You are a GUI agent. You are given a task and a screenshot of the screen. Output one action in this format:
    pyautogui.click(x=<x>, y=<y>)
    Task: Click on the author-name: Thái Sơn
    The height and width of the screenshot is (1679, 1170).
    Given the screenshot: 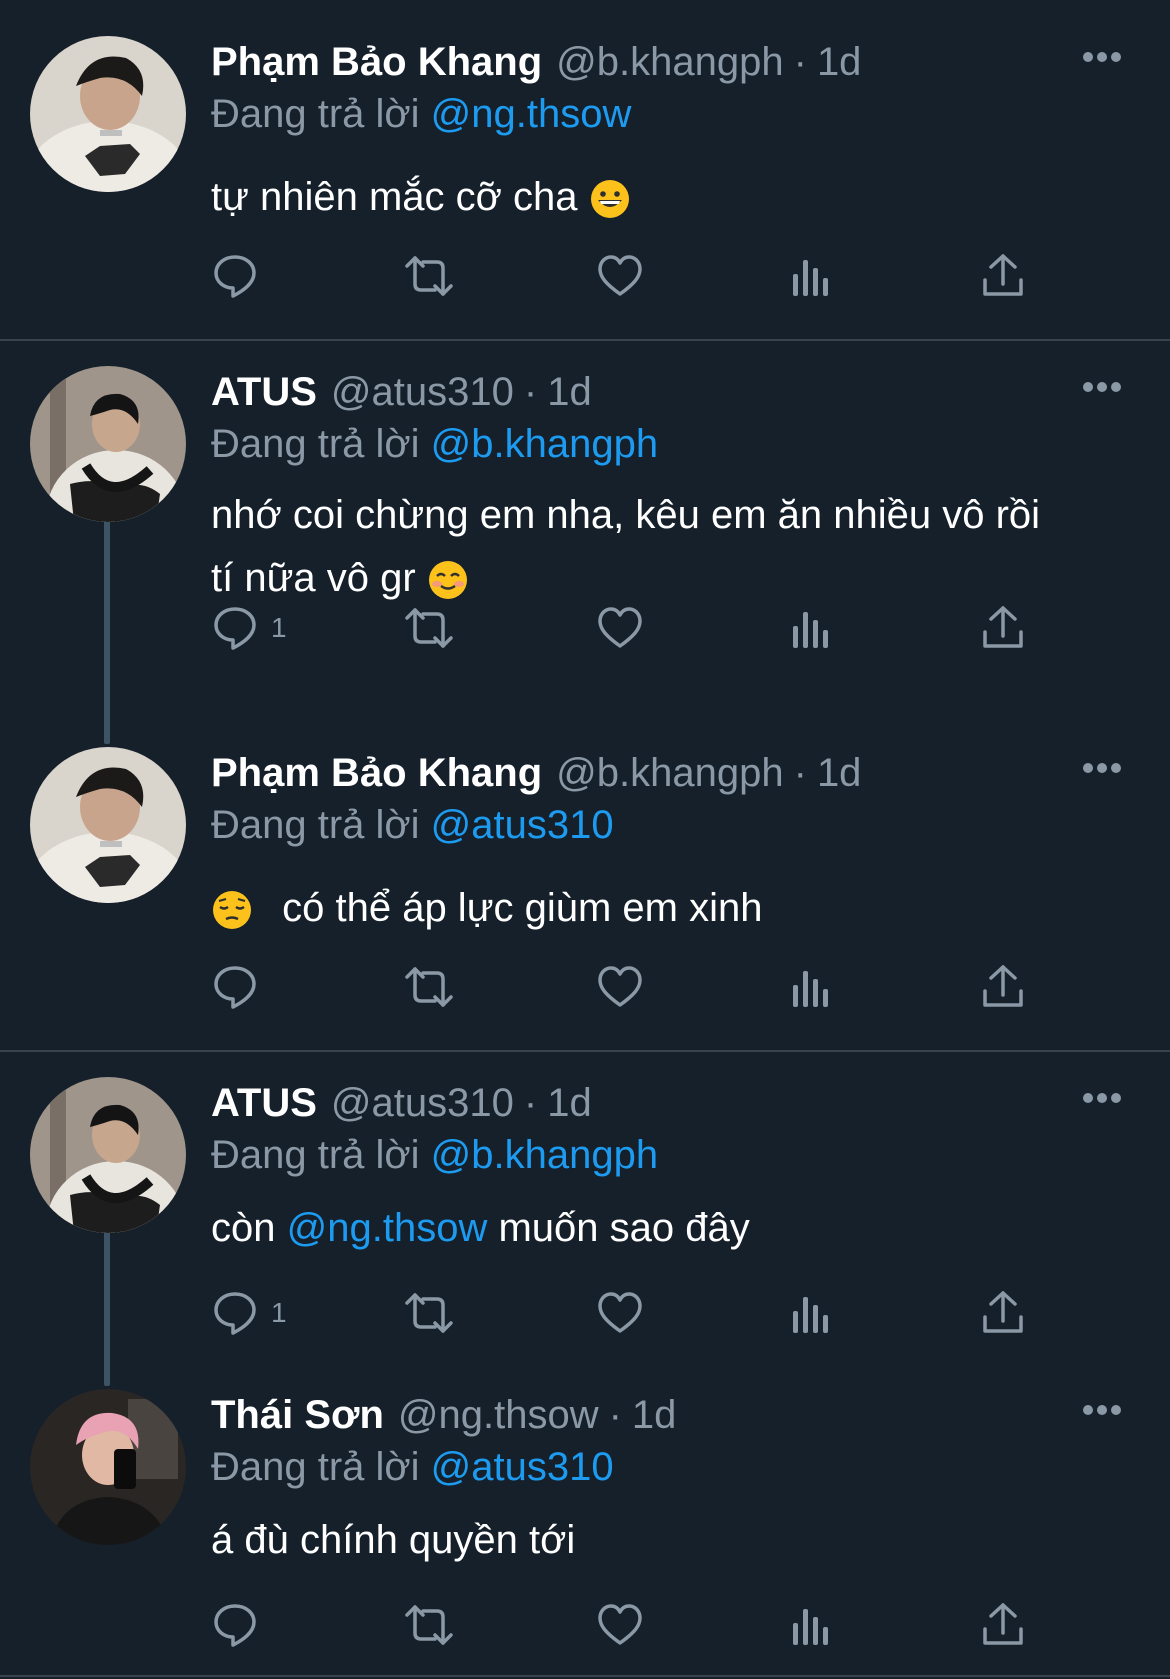 What is the action you would take?
    pyautogui.click(x=297, y=1415)
    